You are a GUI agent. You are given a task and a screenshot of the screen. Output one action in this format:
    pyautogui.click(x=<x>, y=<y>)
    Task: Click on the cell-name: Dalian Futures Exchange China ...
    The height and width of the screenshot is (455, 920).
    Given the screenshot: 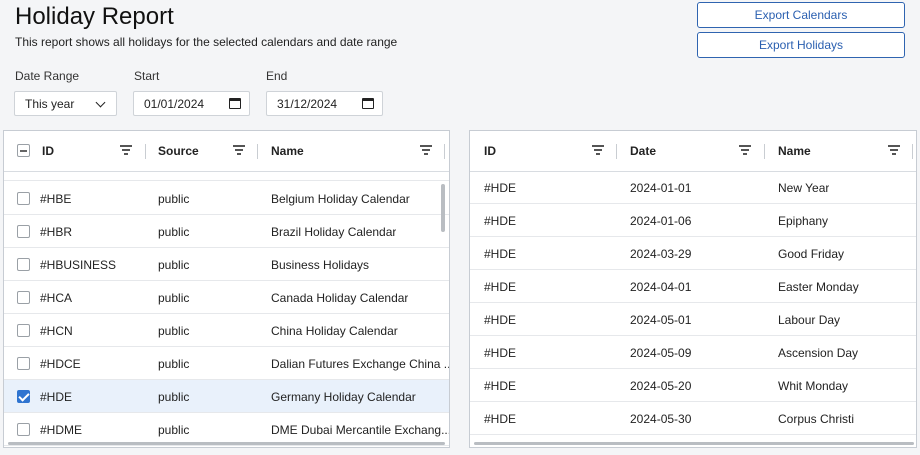 What is the action you would take?
    pyautogui.click(x=360, y=363)
    